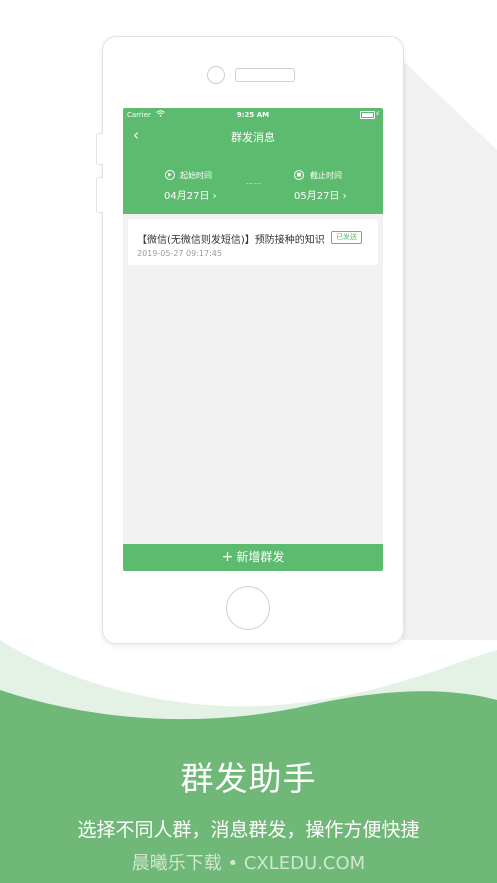  I want to click on promo-headline: 群发助手, so click(248, 778).